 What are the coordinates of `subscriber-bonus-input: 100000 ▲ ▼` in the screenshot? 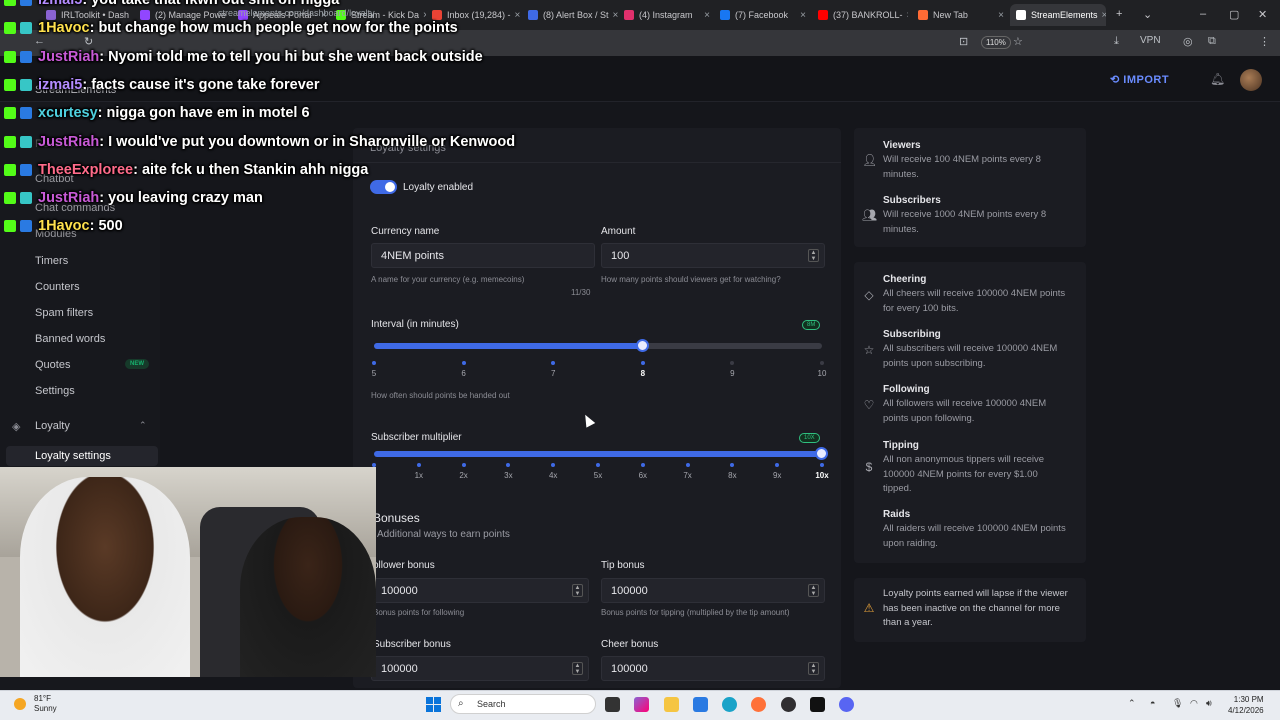 It's located at (480, 668).